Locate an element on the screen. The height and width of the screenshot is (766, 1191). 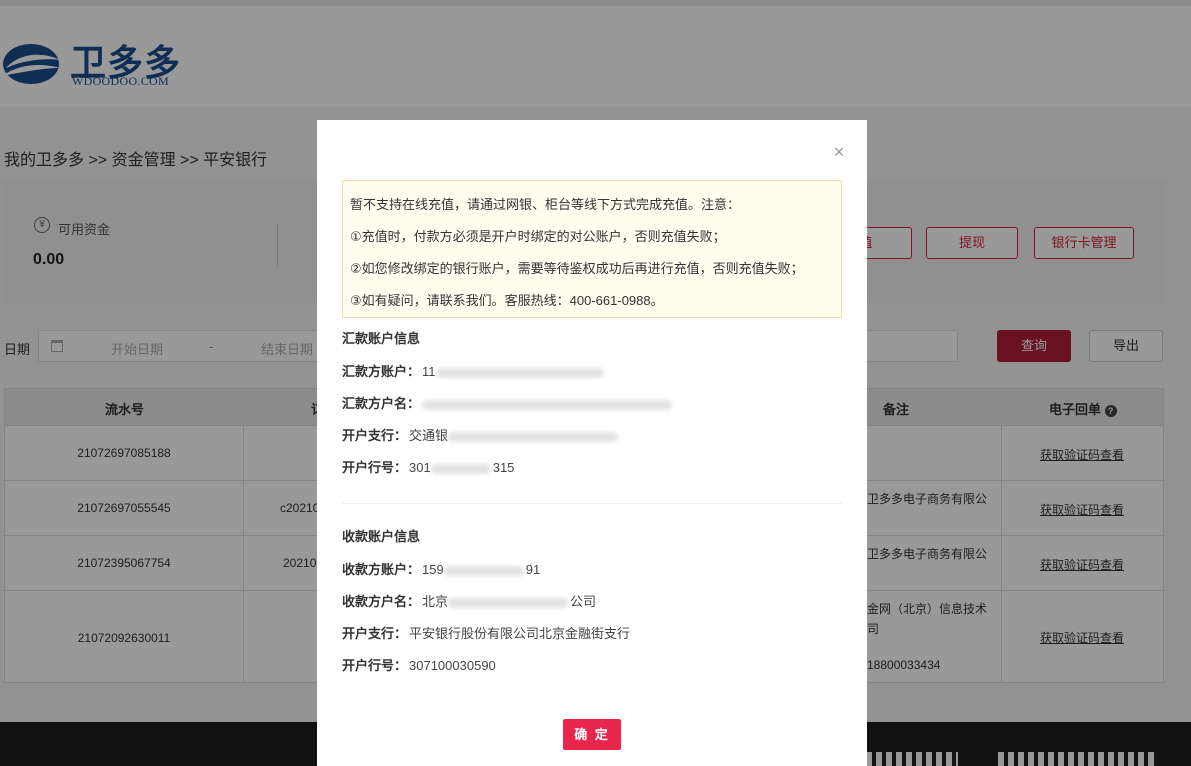
payee-branch-label: 开户支行： is located at coordinates (375, 633).